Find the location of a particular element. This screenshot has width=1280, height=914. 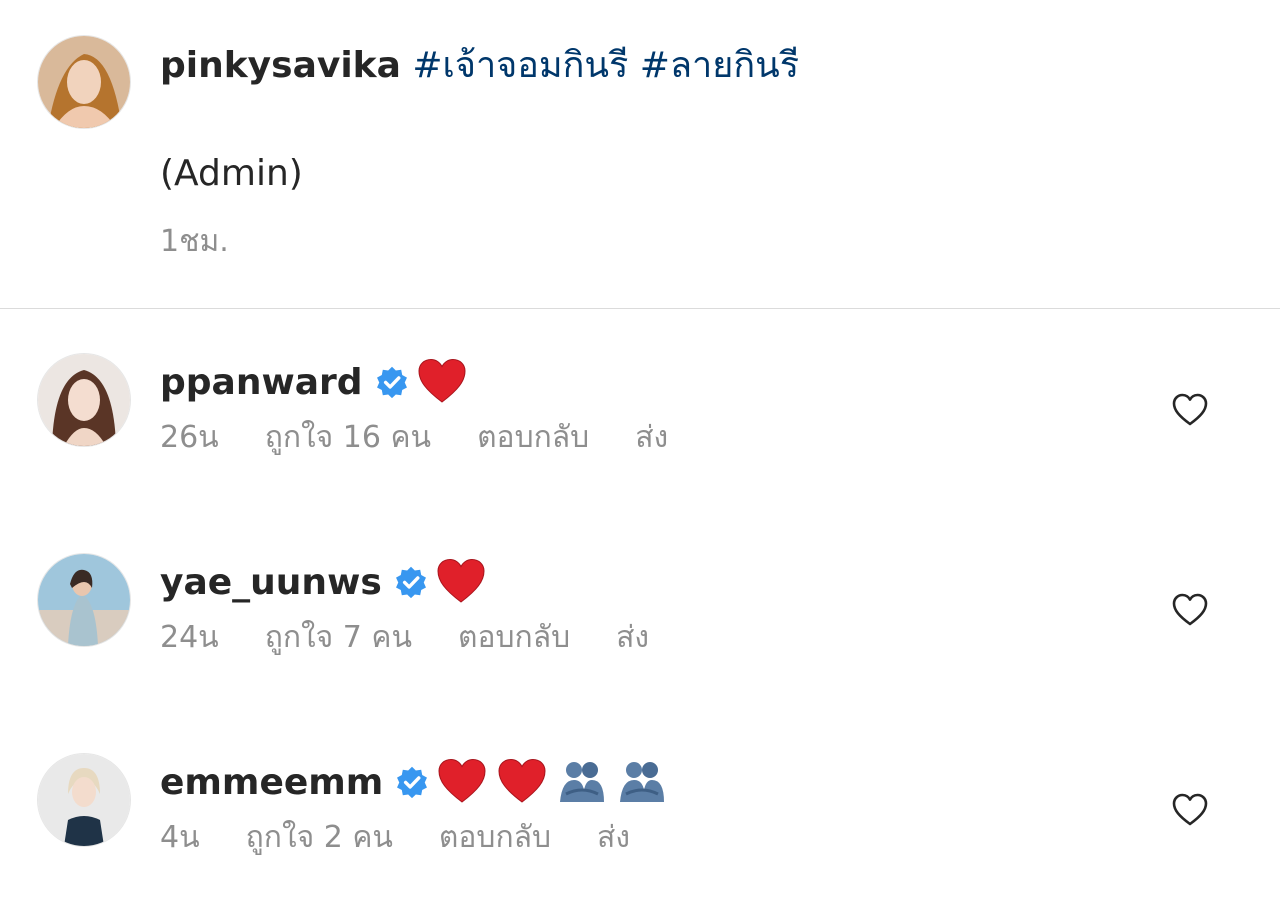

comment-username: emmeemm is located at coordinates (271, 782).